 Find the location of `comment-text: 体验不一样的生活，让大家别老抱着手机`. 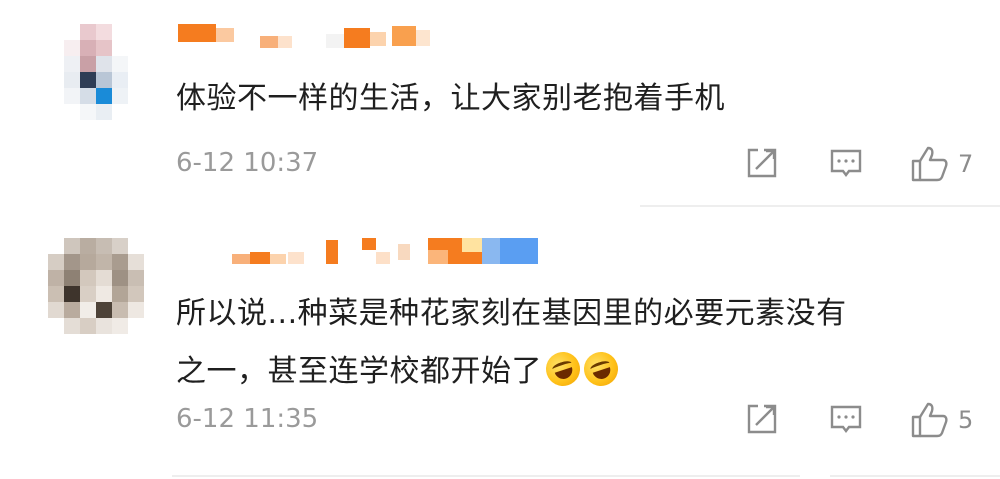

comment-text: 体验不一样的生活，让大家别老抱着手机 is located at coordinates (576, 99).